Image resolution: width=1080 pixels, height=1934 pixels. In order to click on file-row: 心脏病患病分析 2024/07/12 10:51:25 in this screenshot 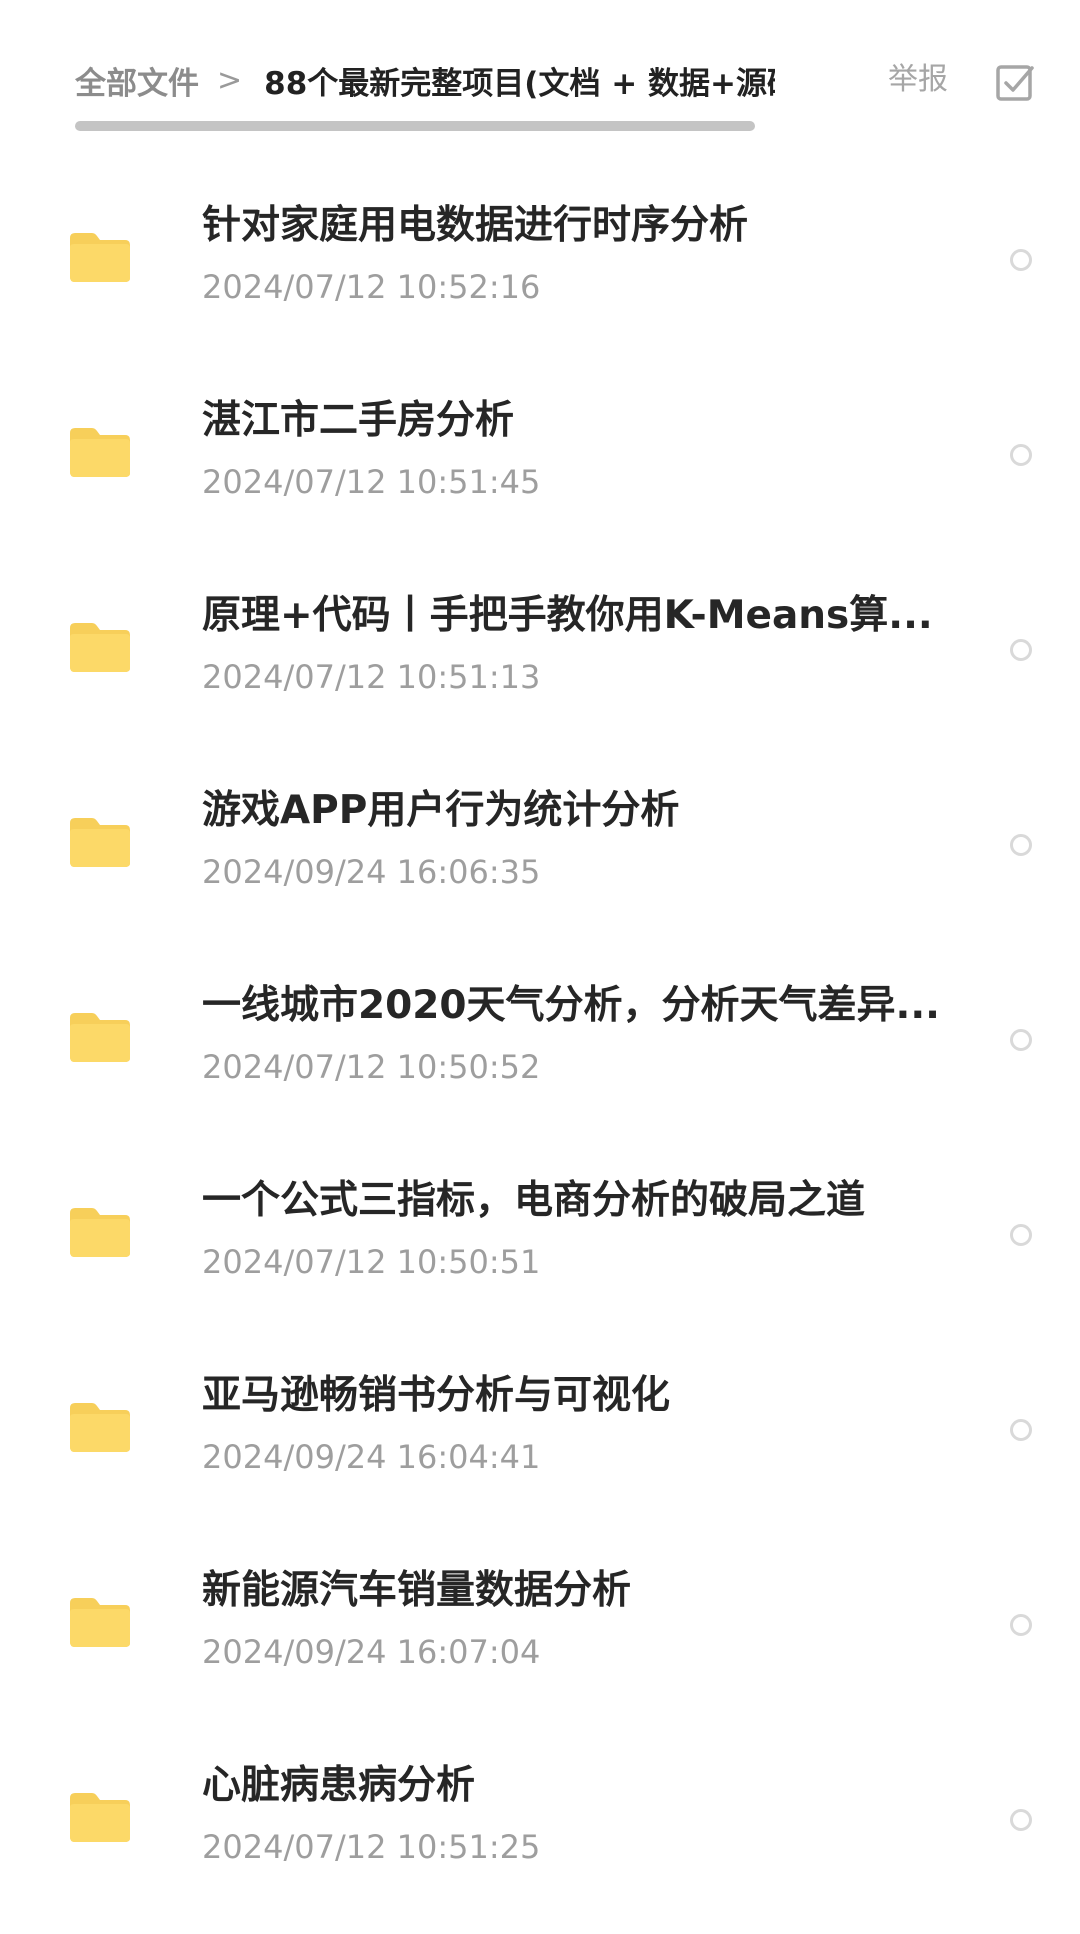, I will do `click(540, 1819)`.